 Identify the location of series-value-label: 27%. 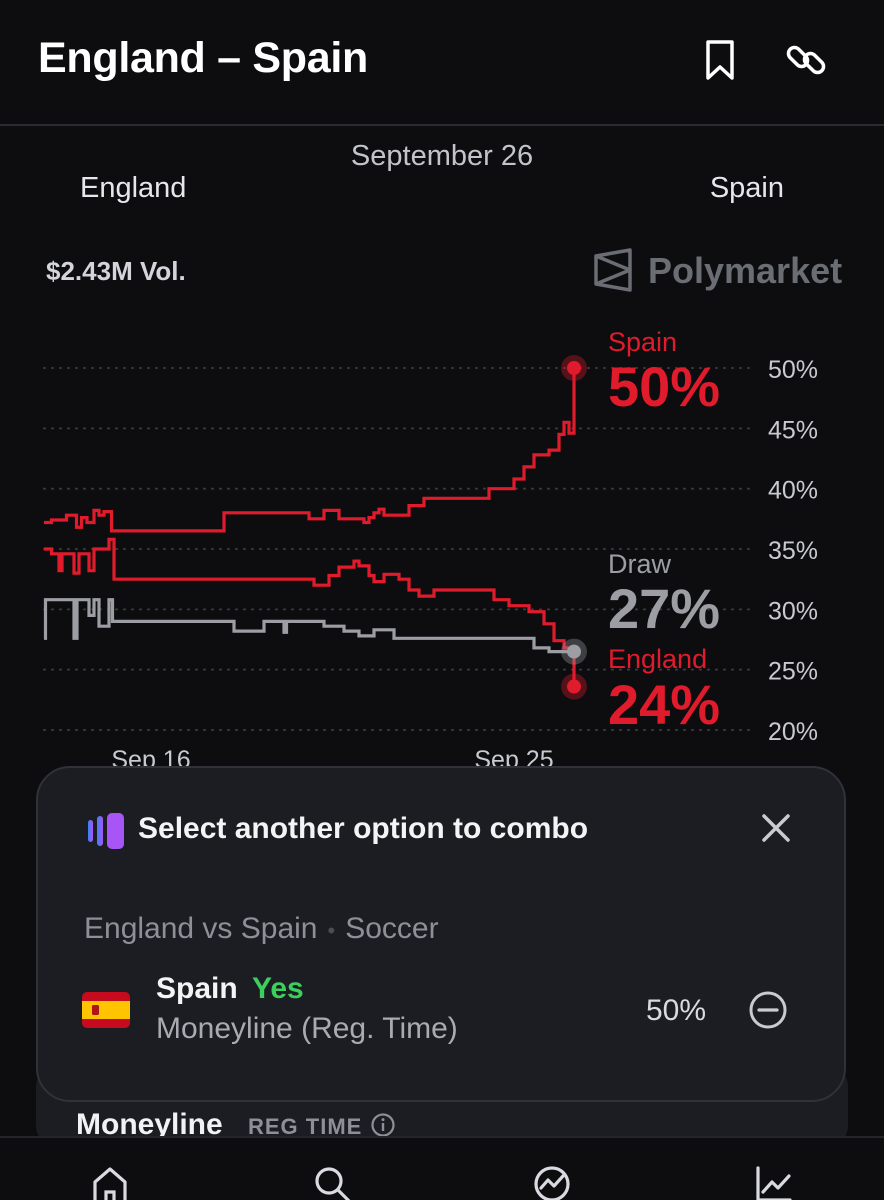
(664, 608).